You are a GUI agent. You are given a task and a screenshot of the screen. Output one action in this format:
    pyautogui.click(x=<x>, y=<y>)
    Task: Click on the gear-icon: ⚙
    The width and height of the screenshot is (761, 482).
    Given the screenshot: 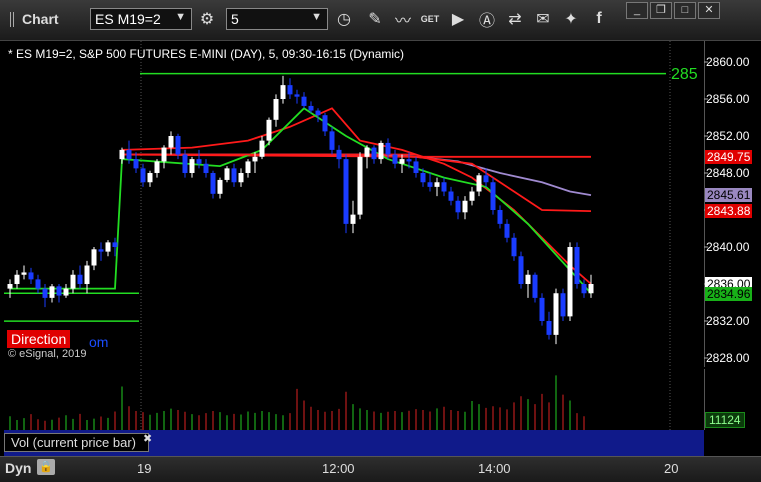 What is the action you would take?
    pyautogui.click(x=207, y=19)
    